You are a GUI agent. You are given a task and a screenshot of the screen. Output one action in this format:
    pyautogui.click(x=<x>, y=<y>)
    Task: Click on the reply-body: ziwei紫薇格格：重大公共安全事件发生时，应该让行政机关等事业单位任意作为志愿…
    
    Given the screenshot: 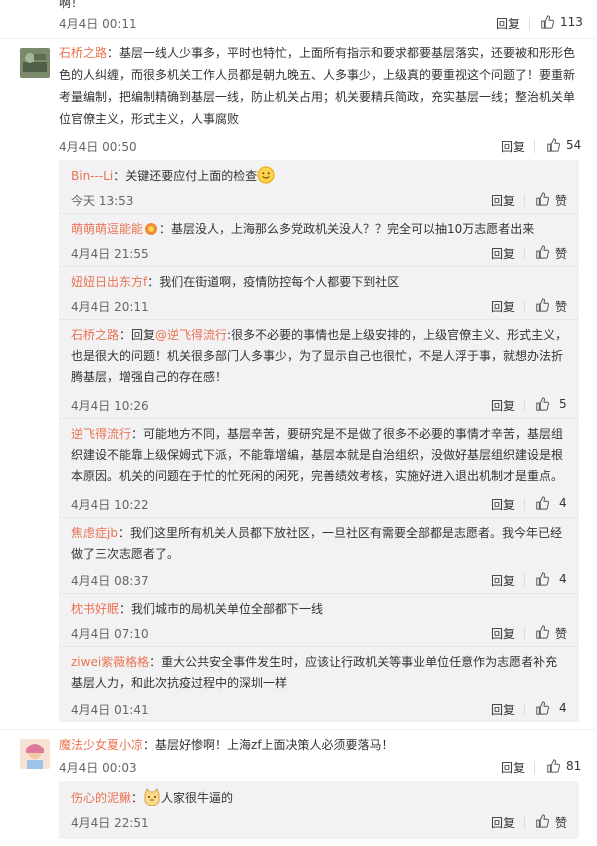 What is the action you would take?
    pyautogui.click(x=320, y=673)
    